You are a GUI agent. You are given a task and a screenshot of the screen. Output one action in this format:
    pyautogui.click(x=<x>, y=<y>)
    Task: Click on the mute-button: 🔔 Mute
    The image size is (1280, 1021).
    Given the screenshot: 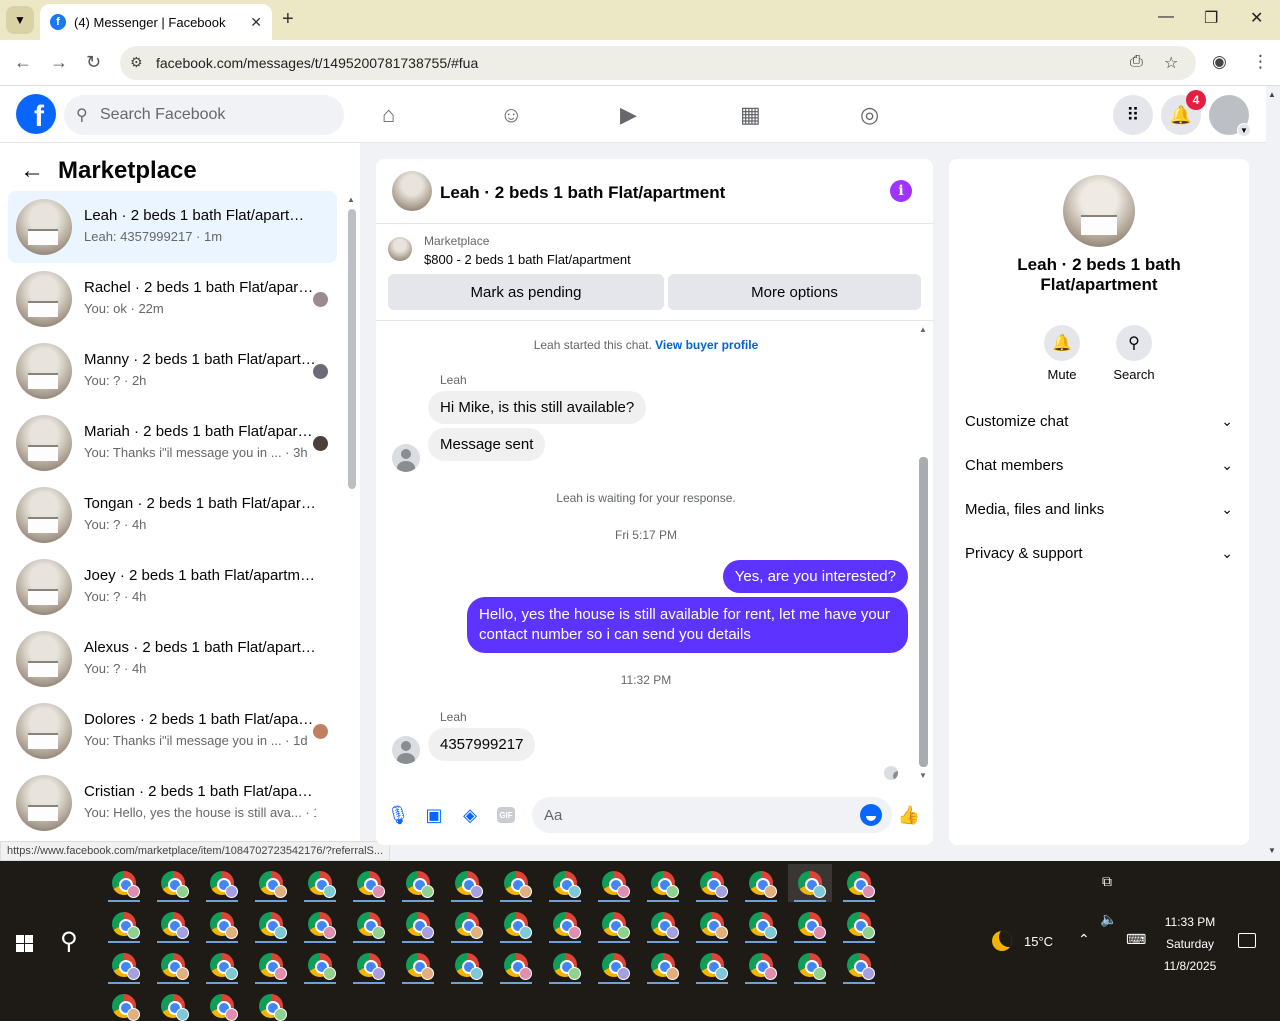 What is the action you would take?
    pyautogui.click(x=1062, y=353)
    